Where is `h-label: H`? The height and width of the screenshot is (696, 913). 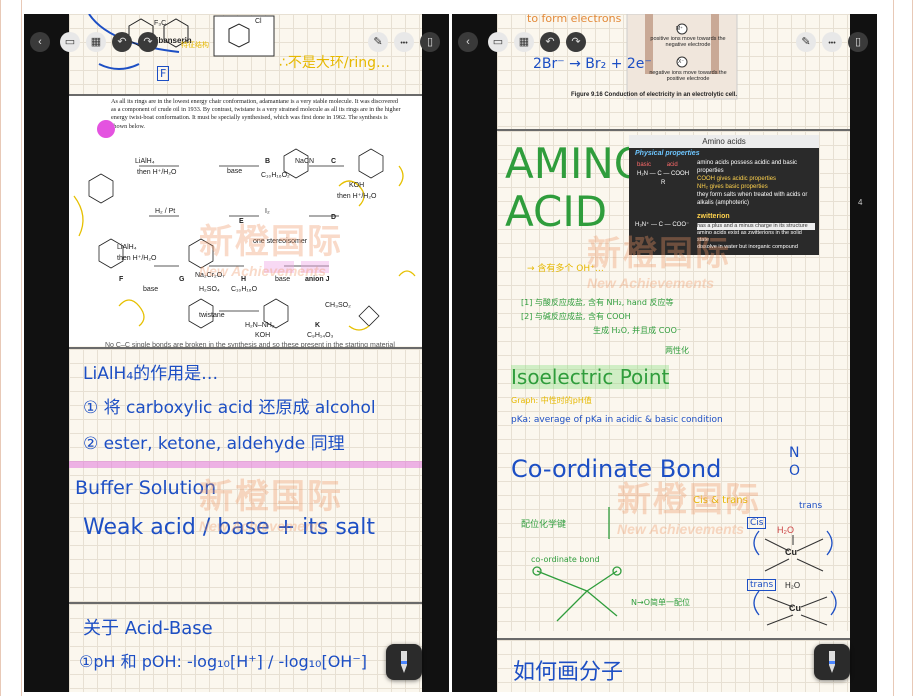
h-label: H is located at coordinates (244, 279).